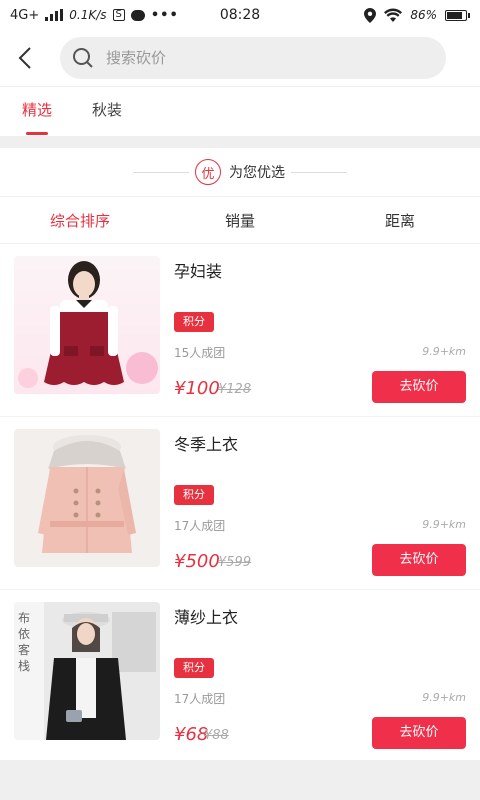 The height and width of the screenshot is (800, 480). I want to click on wifi-icon, so click(393, 15).